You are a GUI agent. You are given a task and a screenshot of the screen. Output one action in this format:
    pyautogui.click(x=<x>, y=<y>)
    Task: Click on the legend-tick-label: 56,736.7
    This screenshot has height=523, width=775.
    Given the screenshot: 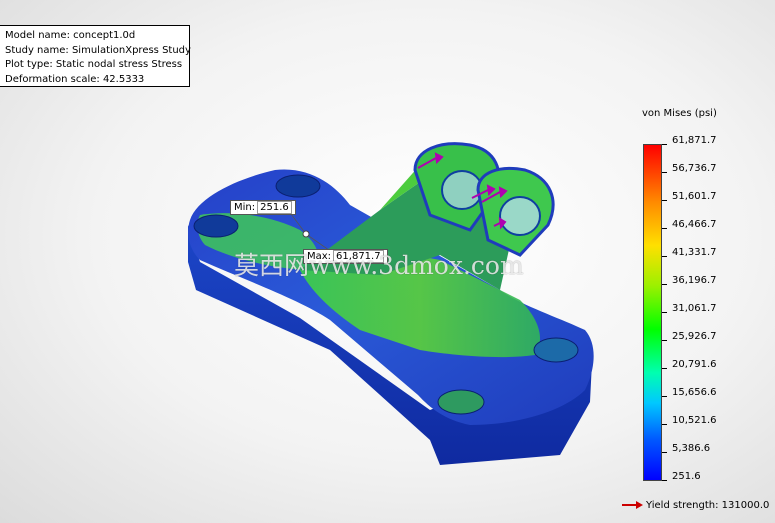 What is the action you would take?
    pyautogui.click(x=694, y=168)
    